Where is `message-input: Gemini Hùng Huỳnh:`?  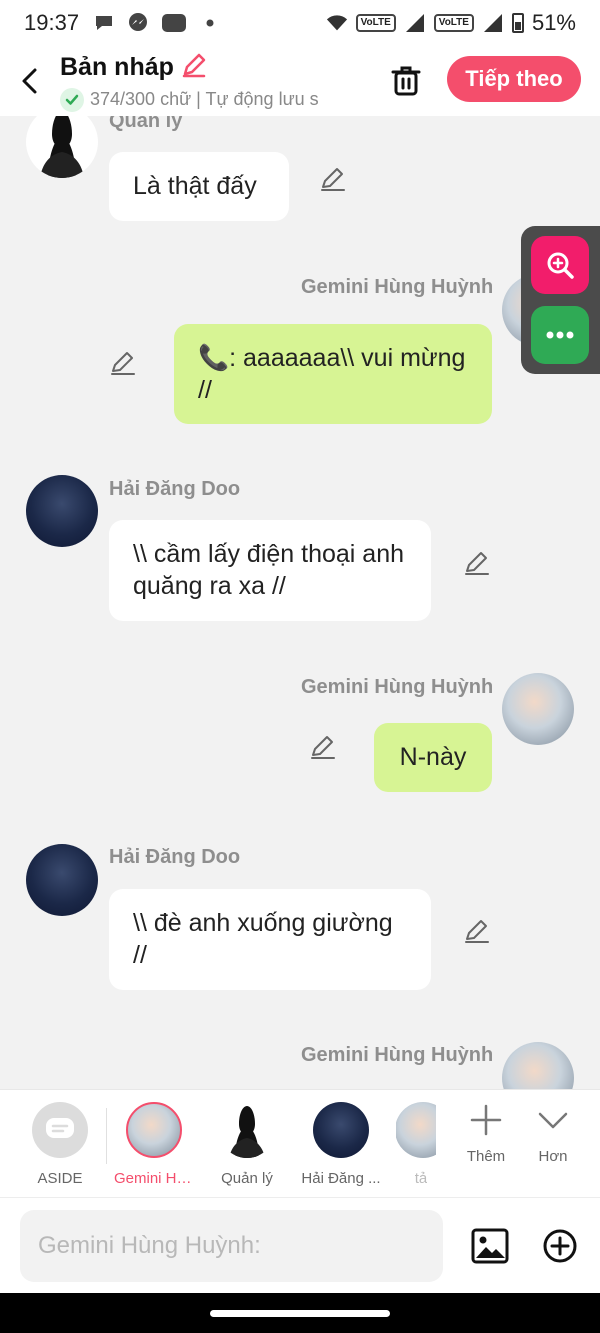 message-input: Gemini Hùng Huỳnh: is located at coordinates (231, 1246).